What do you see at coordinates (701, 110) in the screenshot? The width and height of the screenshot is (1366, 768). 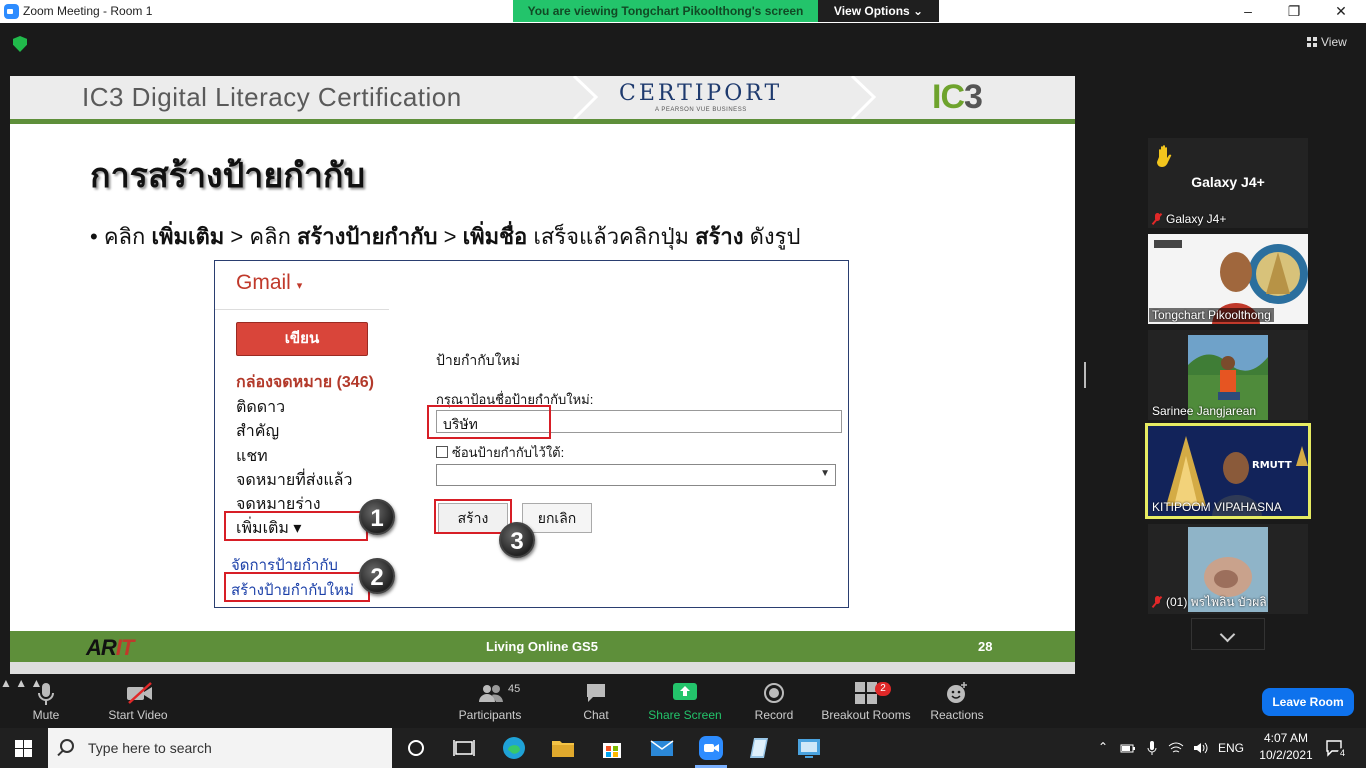 I see `certiport-tagline: A PEARSON VUE BUSINESS` at bounding box center [701, 110].